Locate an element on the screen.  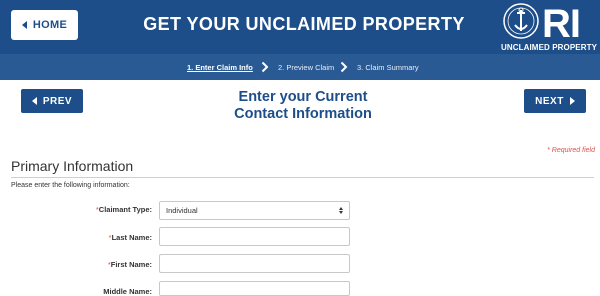
claimant-type-select: Individual is located at coordinates (254, 210).